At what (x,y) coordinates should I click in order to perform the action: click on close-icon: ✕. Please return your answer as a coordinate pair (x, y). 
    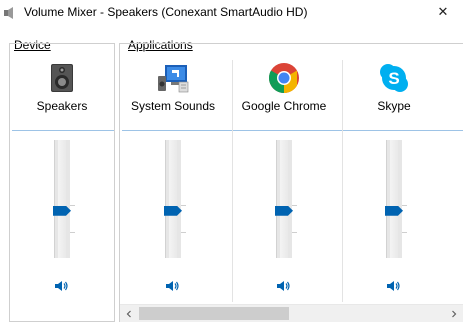
    Looking at the image, I should click on (443, 11).